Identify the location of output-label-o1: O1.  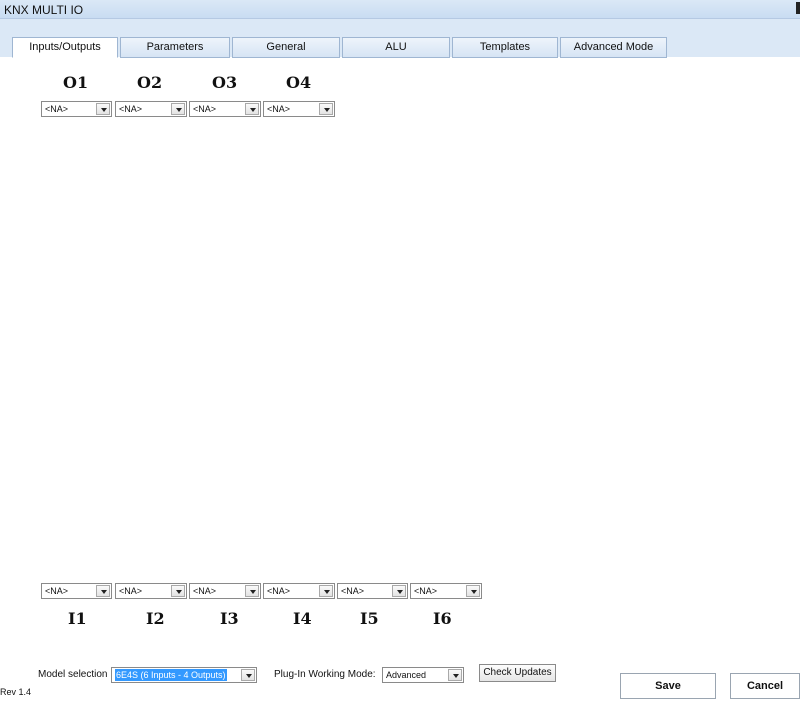
(76, 82).